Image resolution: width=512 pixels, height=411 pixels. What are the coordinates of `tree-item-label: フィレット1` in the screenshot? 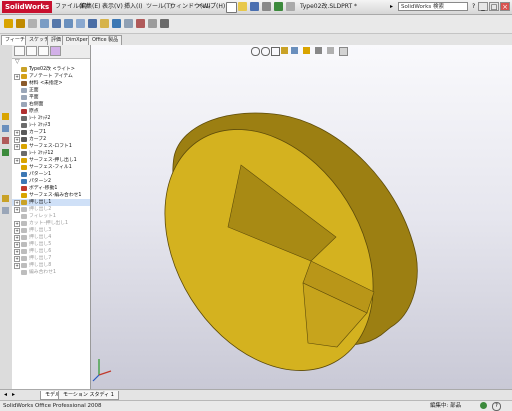 It's located at (42, 216).